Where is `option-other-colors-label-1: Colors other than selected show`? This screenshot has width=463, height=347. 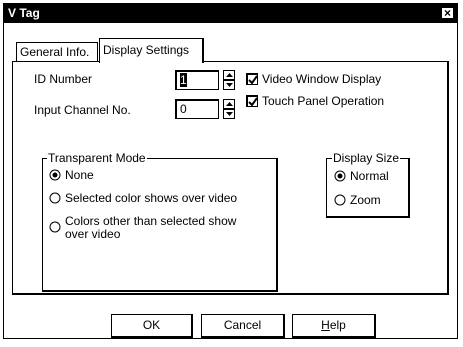 option-other-colors-label-1: Colors other than selected show is located at coordinates (151, 221).